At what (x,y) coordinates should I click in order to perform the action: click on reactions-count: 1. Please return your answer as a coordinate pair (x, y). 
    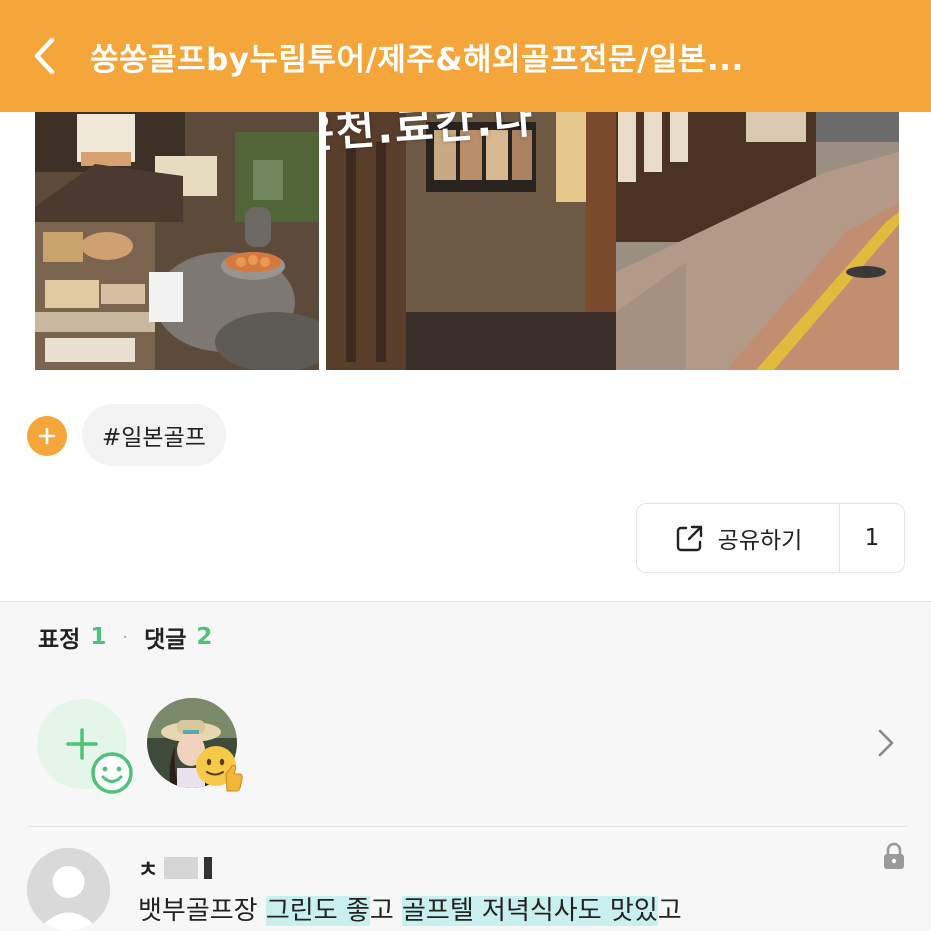
    Looking at the image, I should click on (98, 637).